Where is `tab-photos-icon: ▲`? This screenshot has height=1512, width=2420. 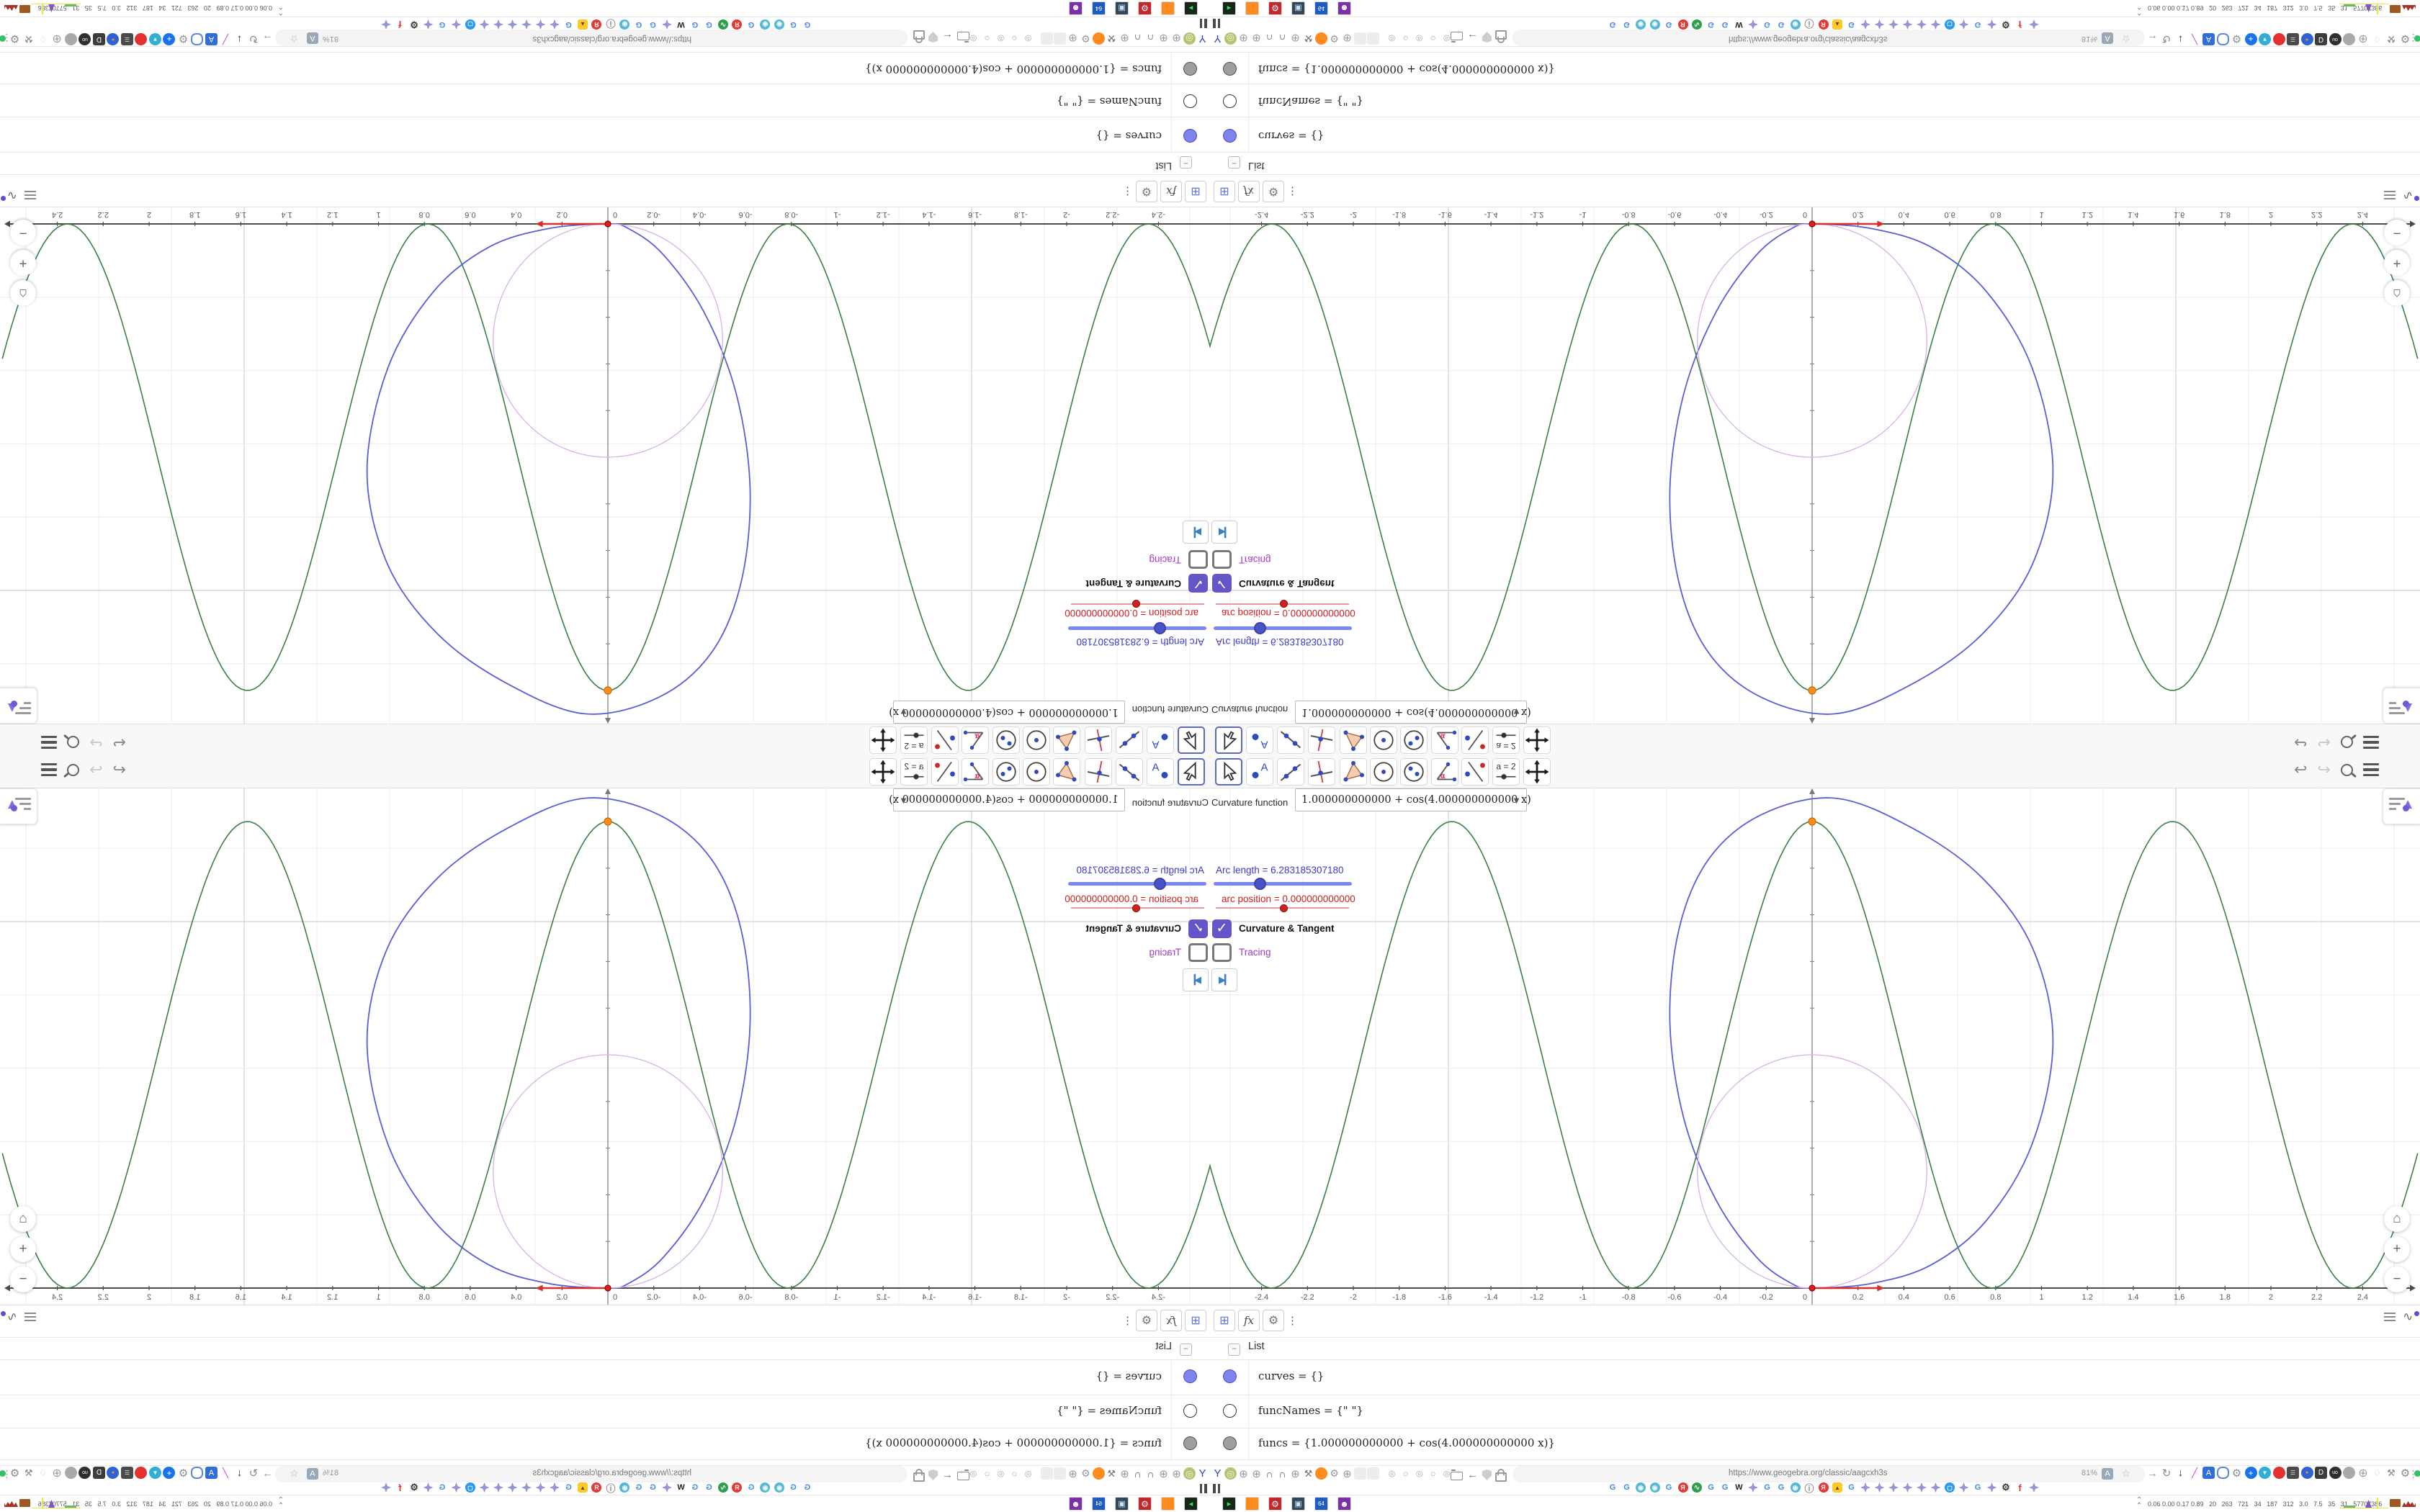 tab-photos-icon: ▲ is located at coordinates (583, 24).